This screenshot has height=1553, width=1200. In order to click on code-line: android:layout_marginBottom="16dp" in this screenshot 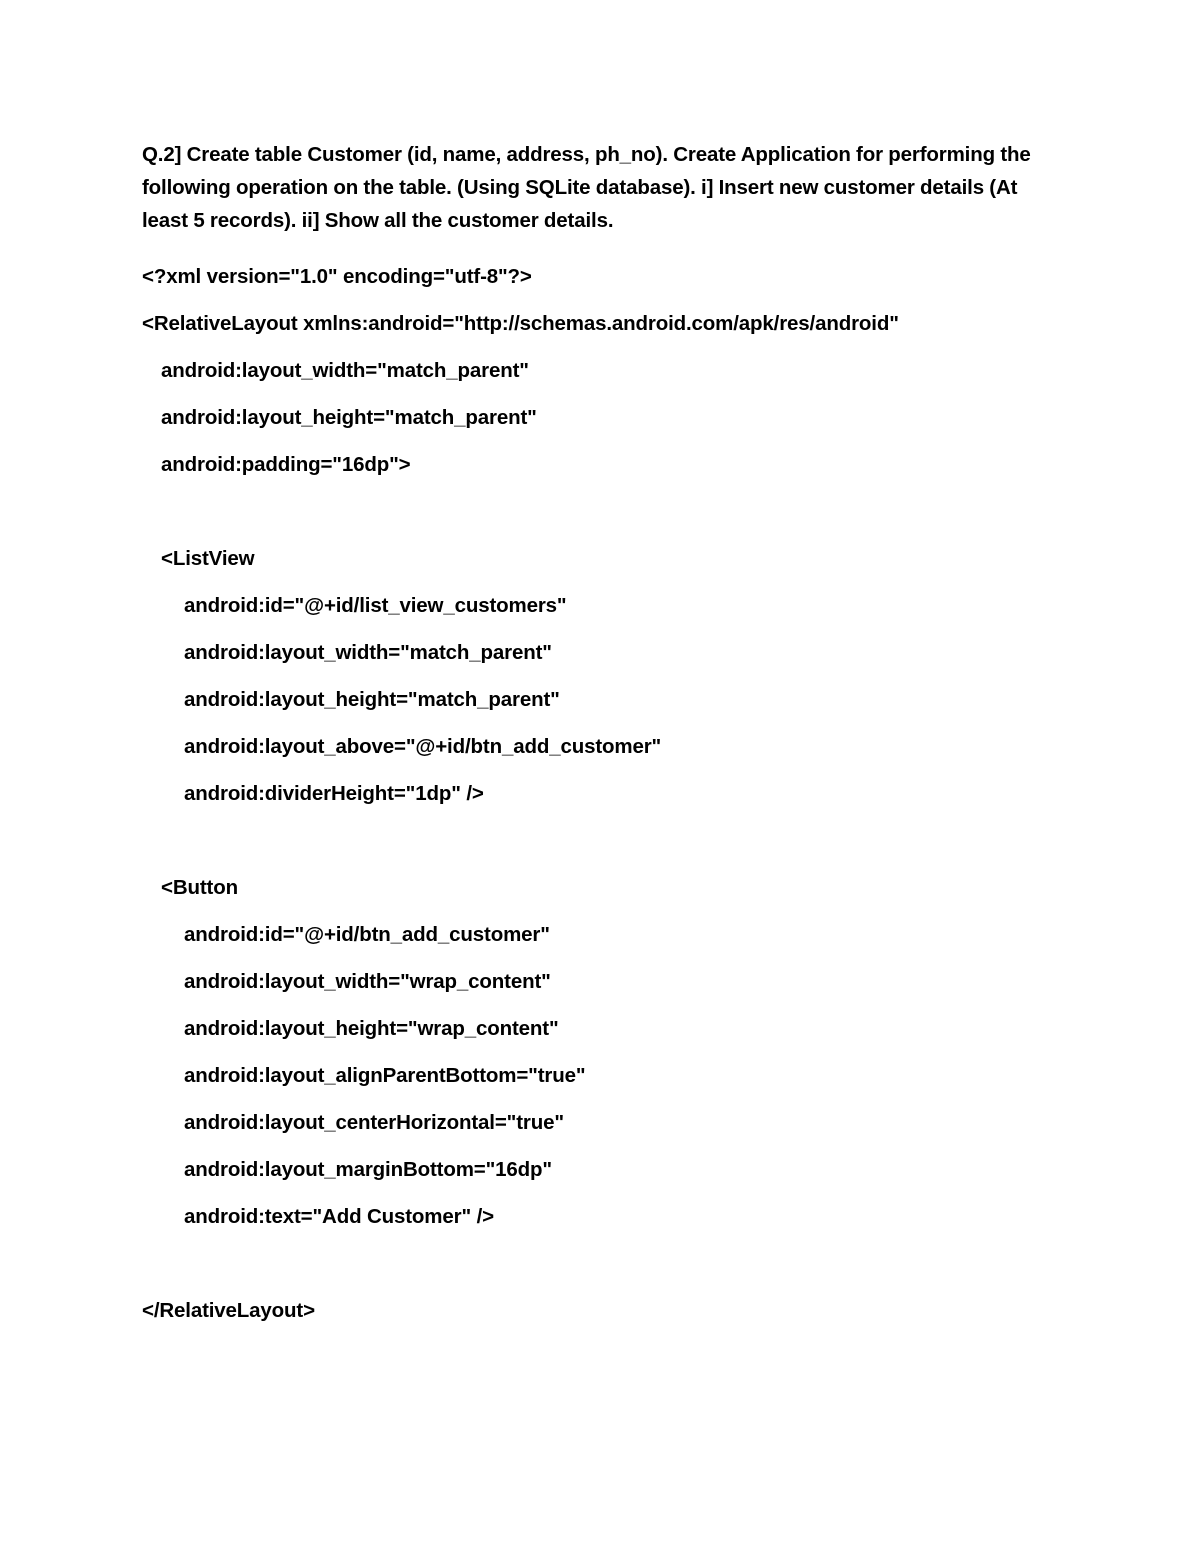, I will do `click(368, 1169)`.